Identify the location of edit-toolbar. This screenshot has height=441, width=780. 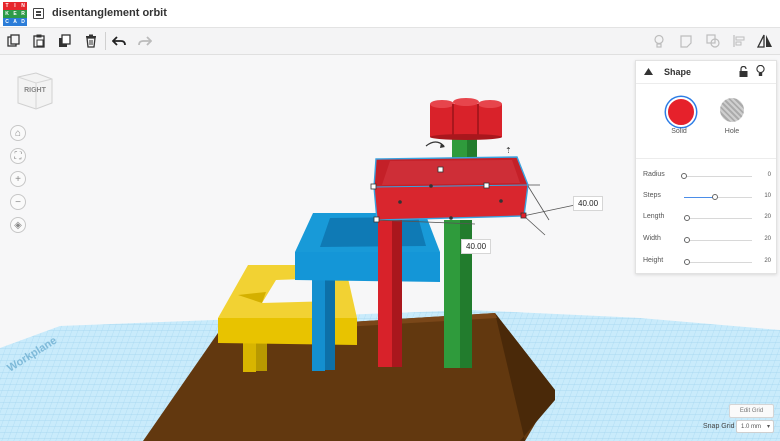
(390, 41).